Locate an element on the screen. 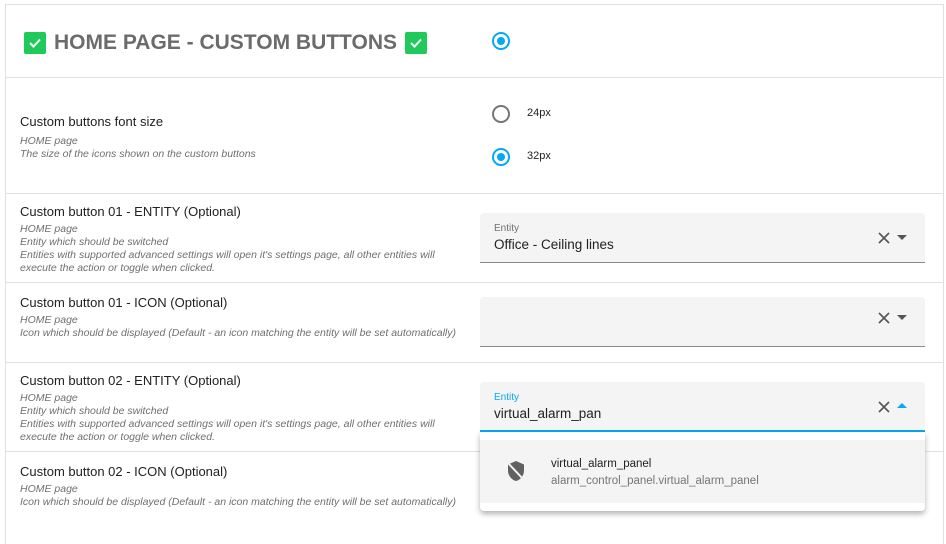  setting-name: Custom button 01 - ENTITY (Optional) is located at coordinates (130, 211).